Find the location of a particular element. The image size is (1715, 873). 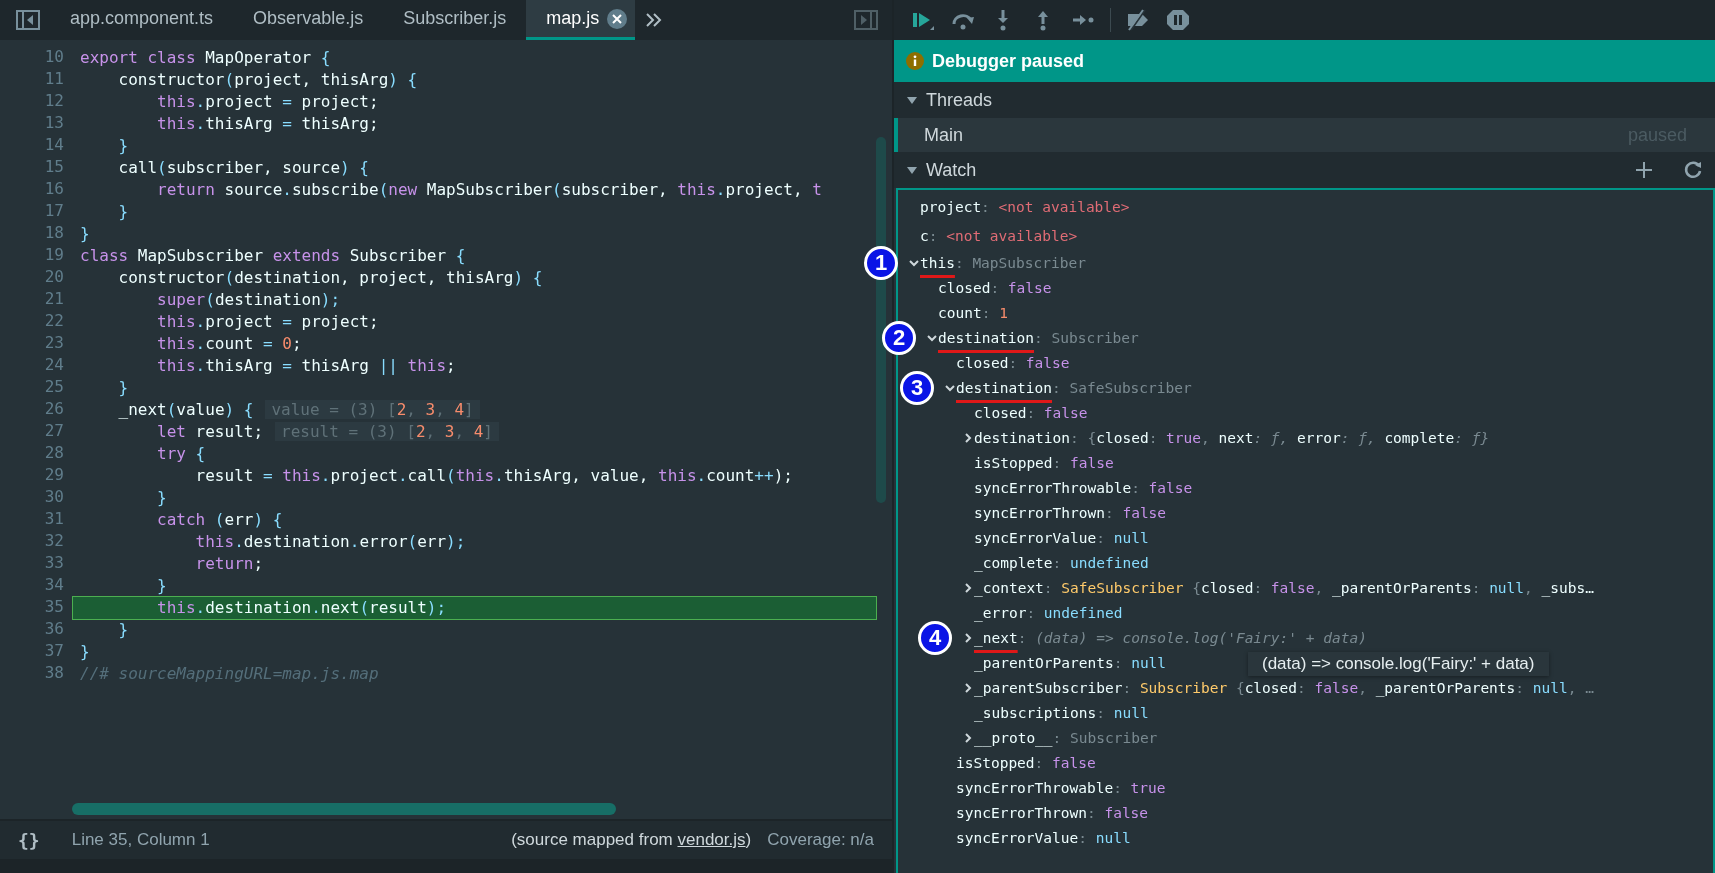

line-number: 24 is located at coordinates (53, 365).